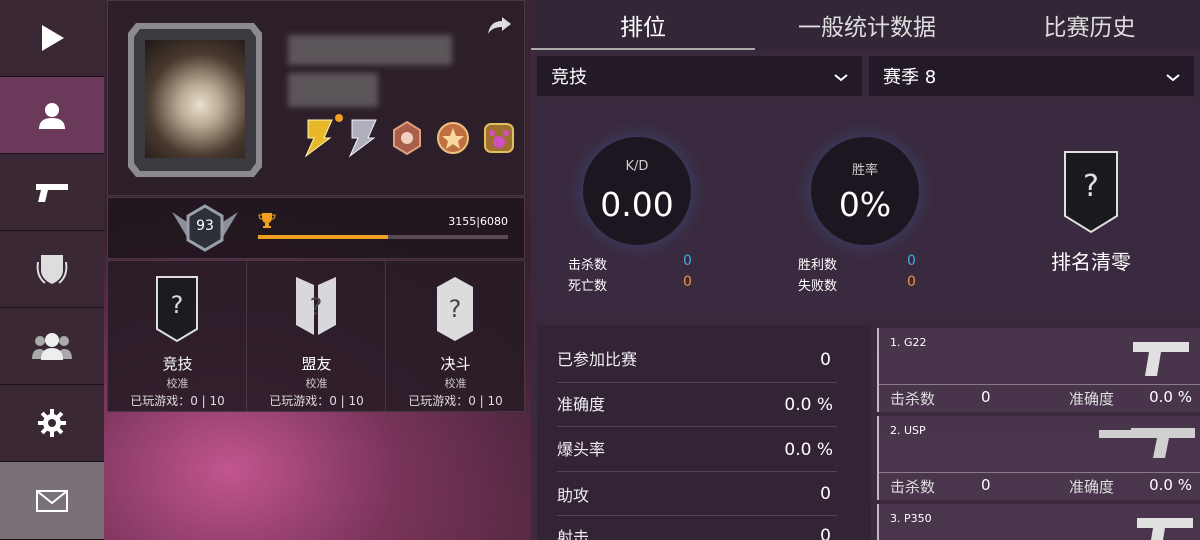  What do you see at coordinates (370, 50) in the screenshot?
I see `player-name-redacted` at bounding box center [370, 50].